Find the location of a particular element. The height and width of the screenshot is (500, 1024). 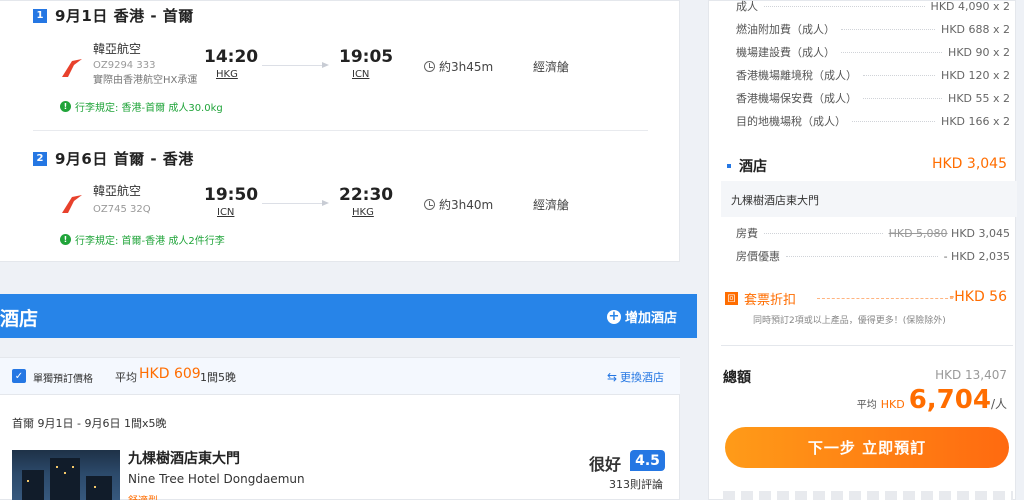

baggage-rule: ! 行李規定: 首爾-香港 成人2件行李 is located at coordinates (142, 239).